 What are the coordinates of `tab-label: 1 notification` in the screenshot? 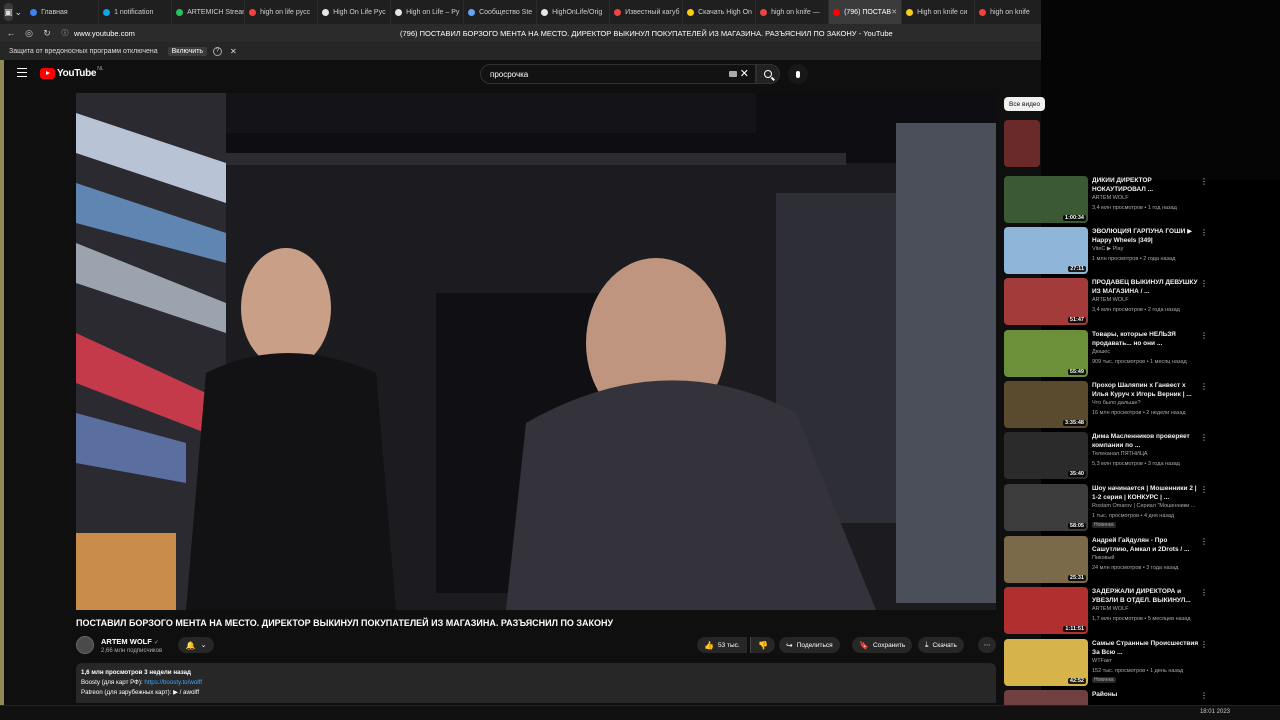 It's located at (134, 12).